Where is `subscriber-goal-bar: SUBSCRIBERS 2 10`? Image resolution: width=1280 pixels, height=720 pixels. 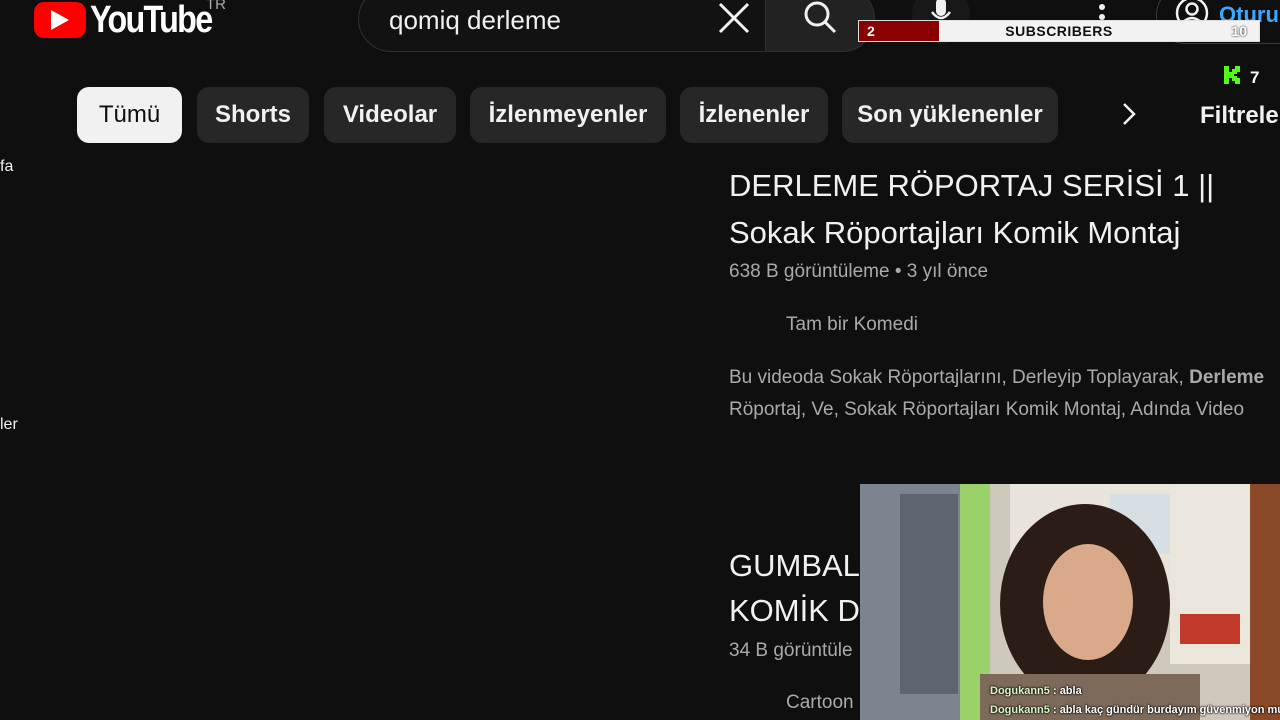
subscriber-goal-bar: SUBSCRIBERS 2 10 is located at coordinates (1059, 31).